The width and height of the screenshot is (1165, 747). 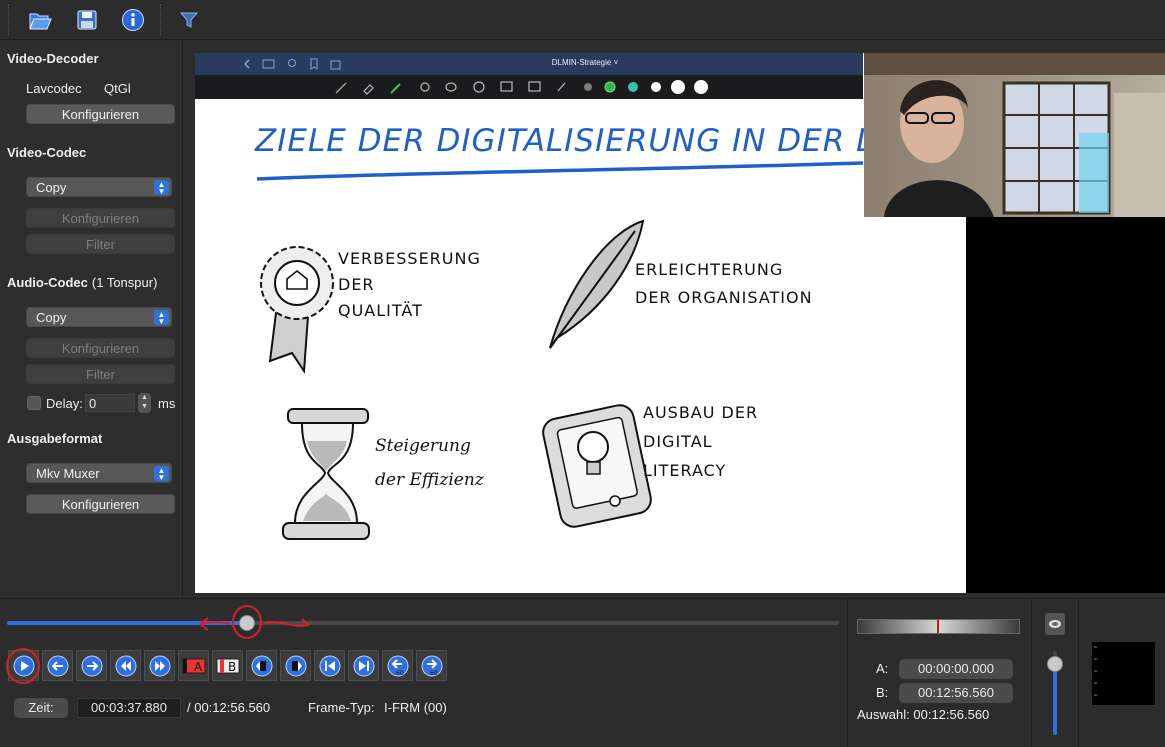 What do you see at coordinates (167, 403) in the screenshot?
I see `delay-unit: ms` at bounding box center [167, 403].